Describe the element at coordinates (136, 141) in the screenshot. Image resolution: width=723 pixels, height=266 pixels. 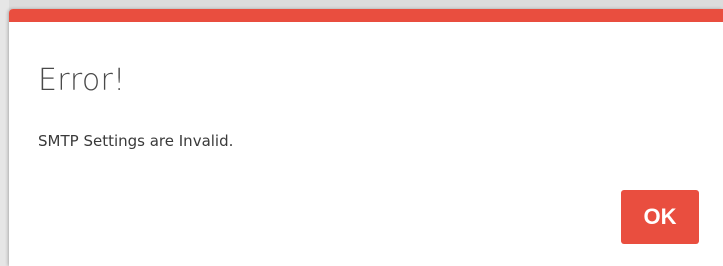
I see `dialog-message: SMTP Settings are Invalid.` at that location.